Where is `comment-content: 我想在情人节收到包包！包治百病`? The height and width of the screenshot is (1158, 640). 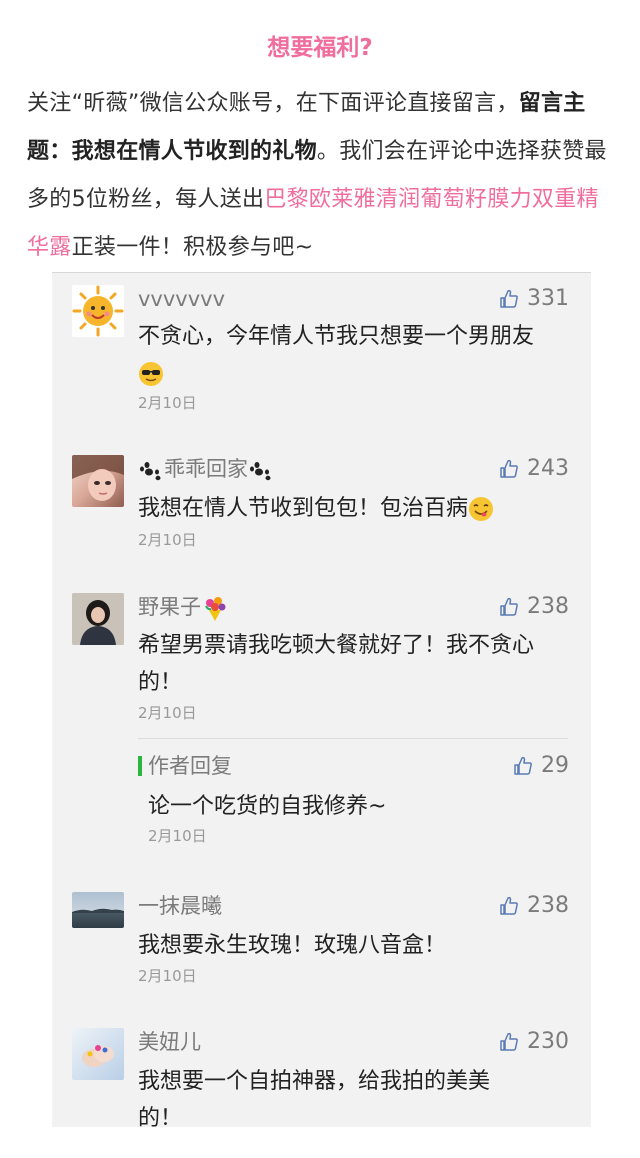 comment-content: 我想在情人节收到包包！包治百病 is located at coordinates (348, 508).